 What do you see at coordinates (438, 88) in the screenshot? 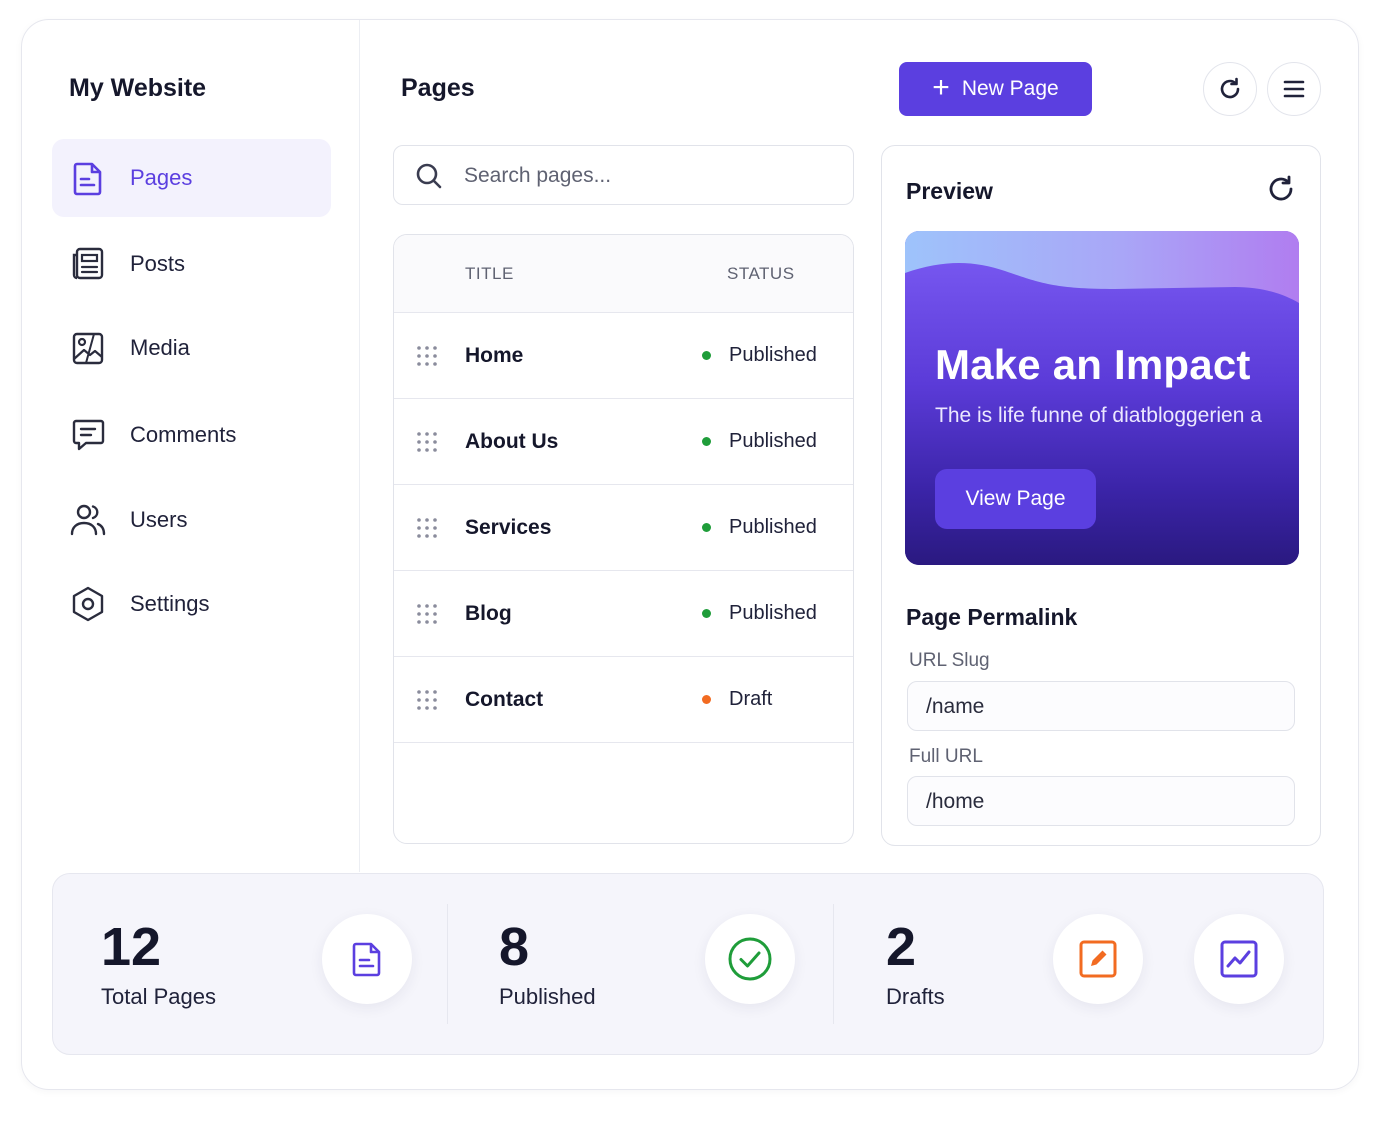
I see `page-title: Pages` at bounding box center [438, 88].